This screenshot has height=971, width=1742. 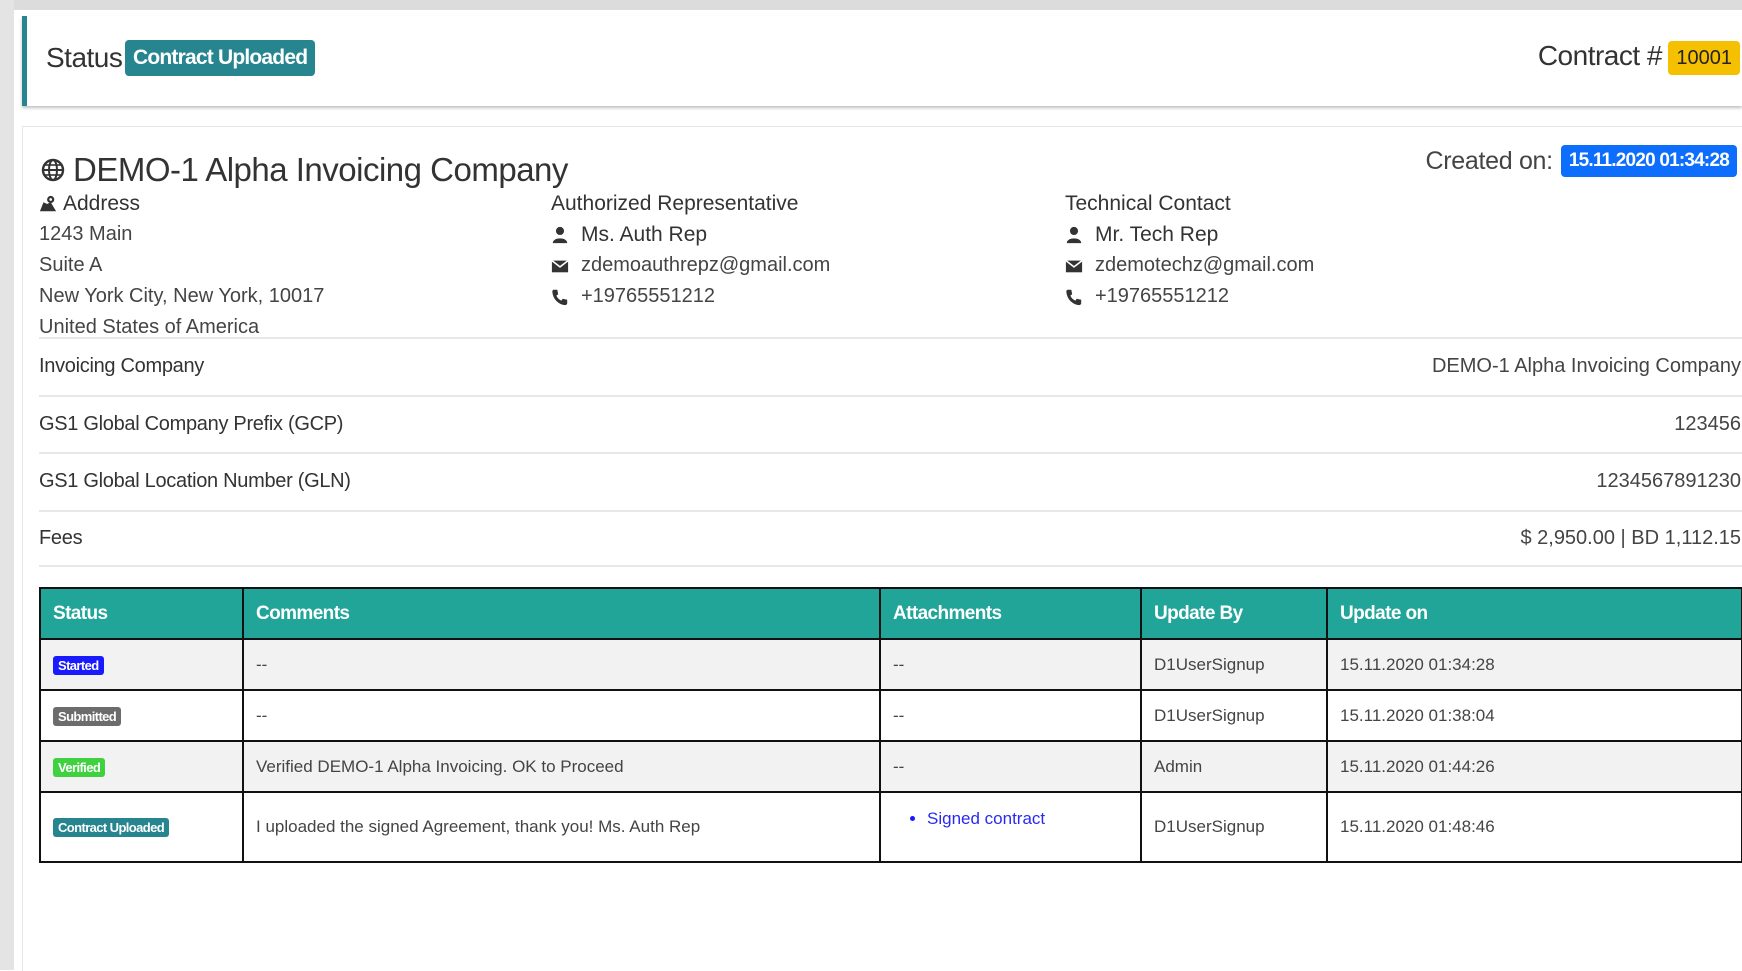 I want to click on status-cell: Contract Uploaded, so click(x=141, y=827).